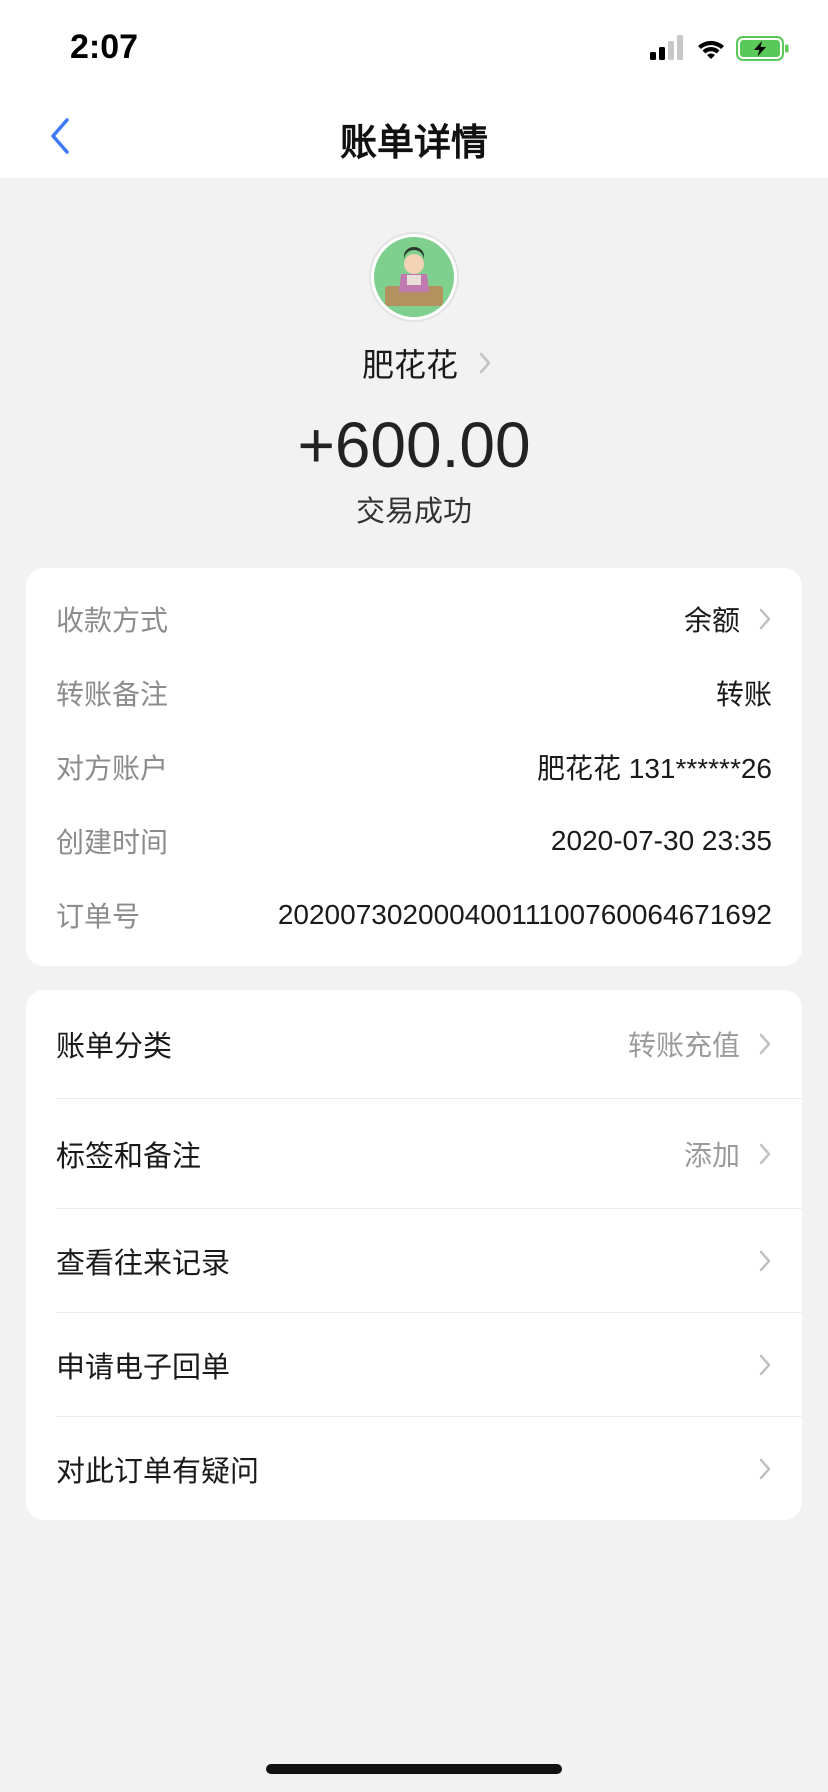 The height and width of the screenshot is (1792, 828). I want to click on action-view-history: 查看往来记录, so click(429, 1261).